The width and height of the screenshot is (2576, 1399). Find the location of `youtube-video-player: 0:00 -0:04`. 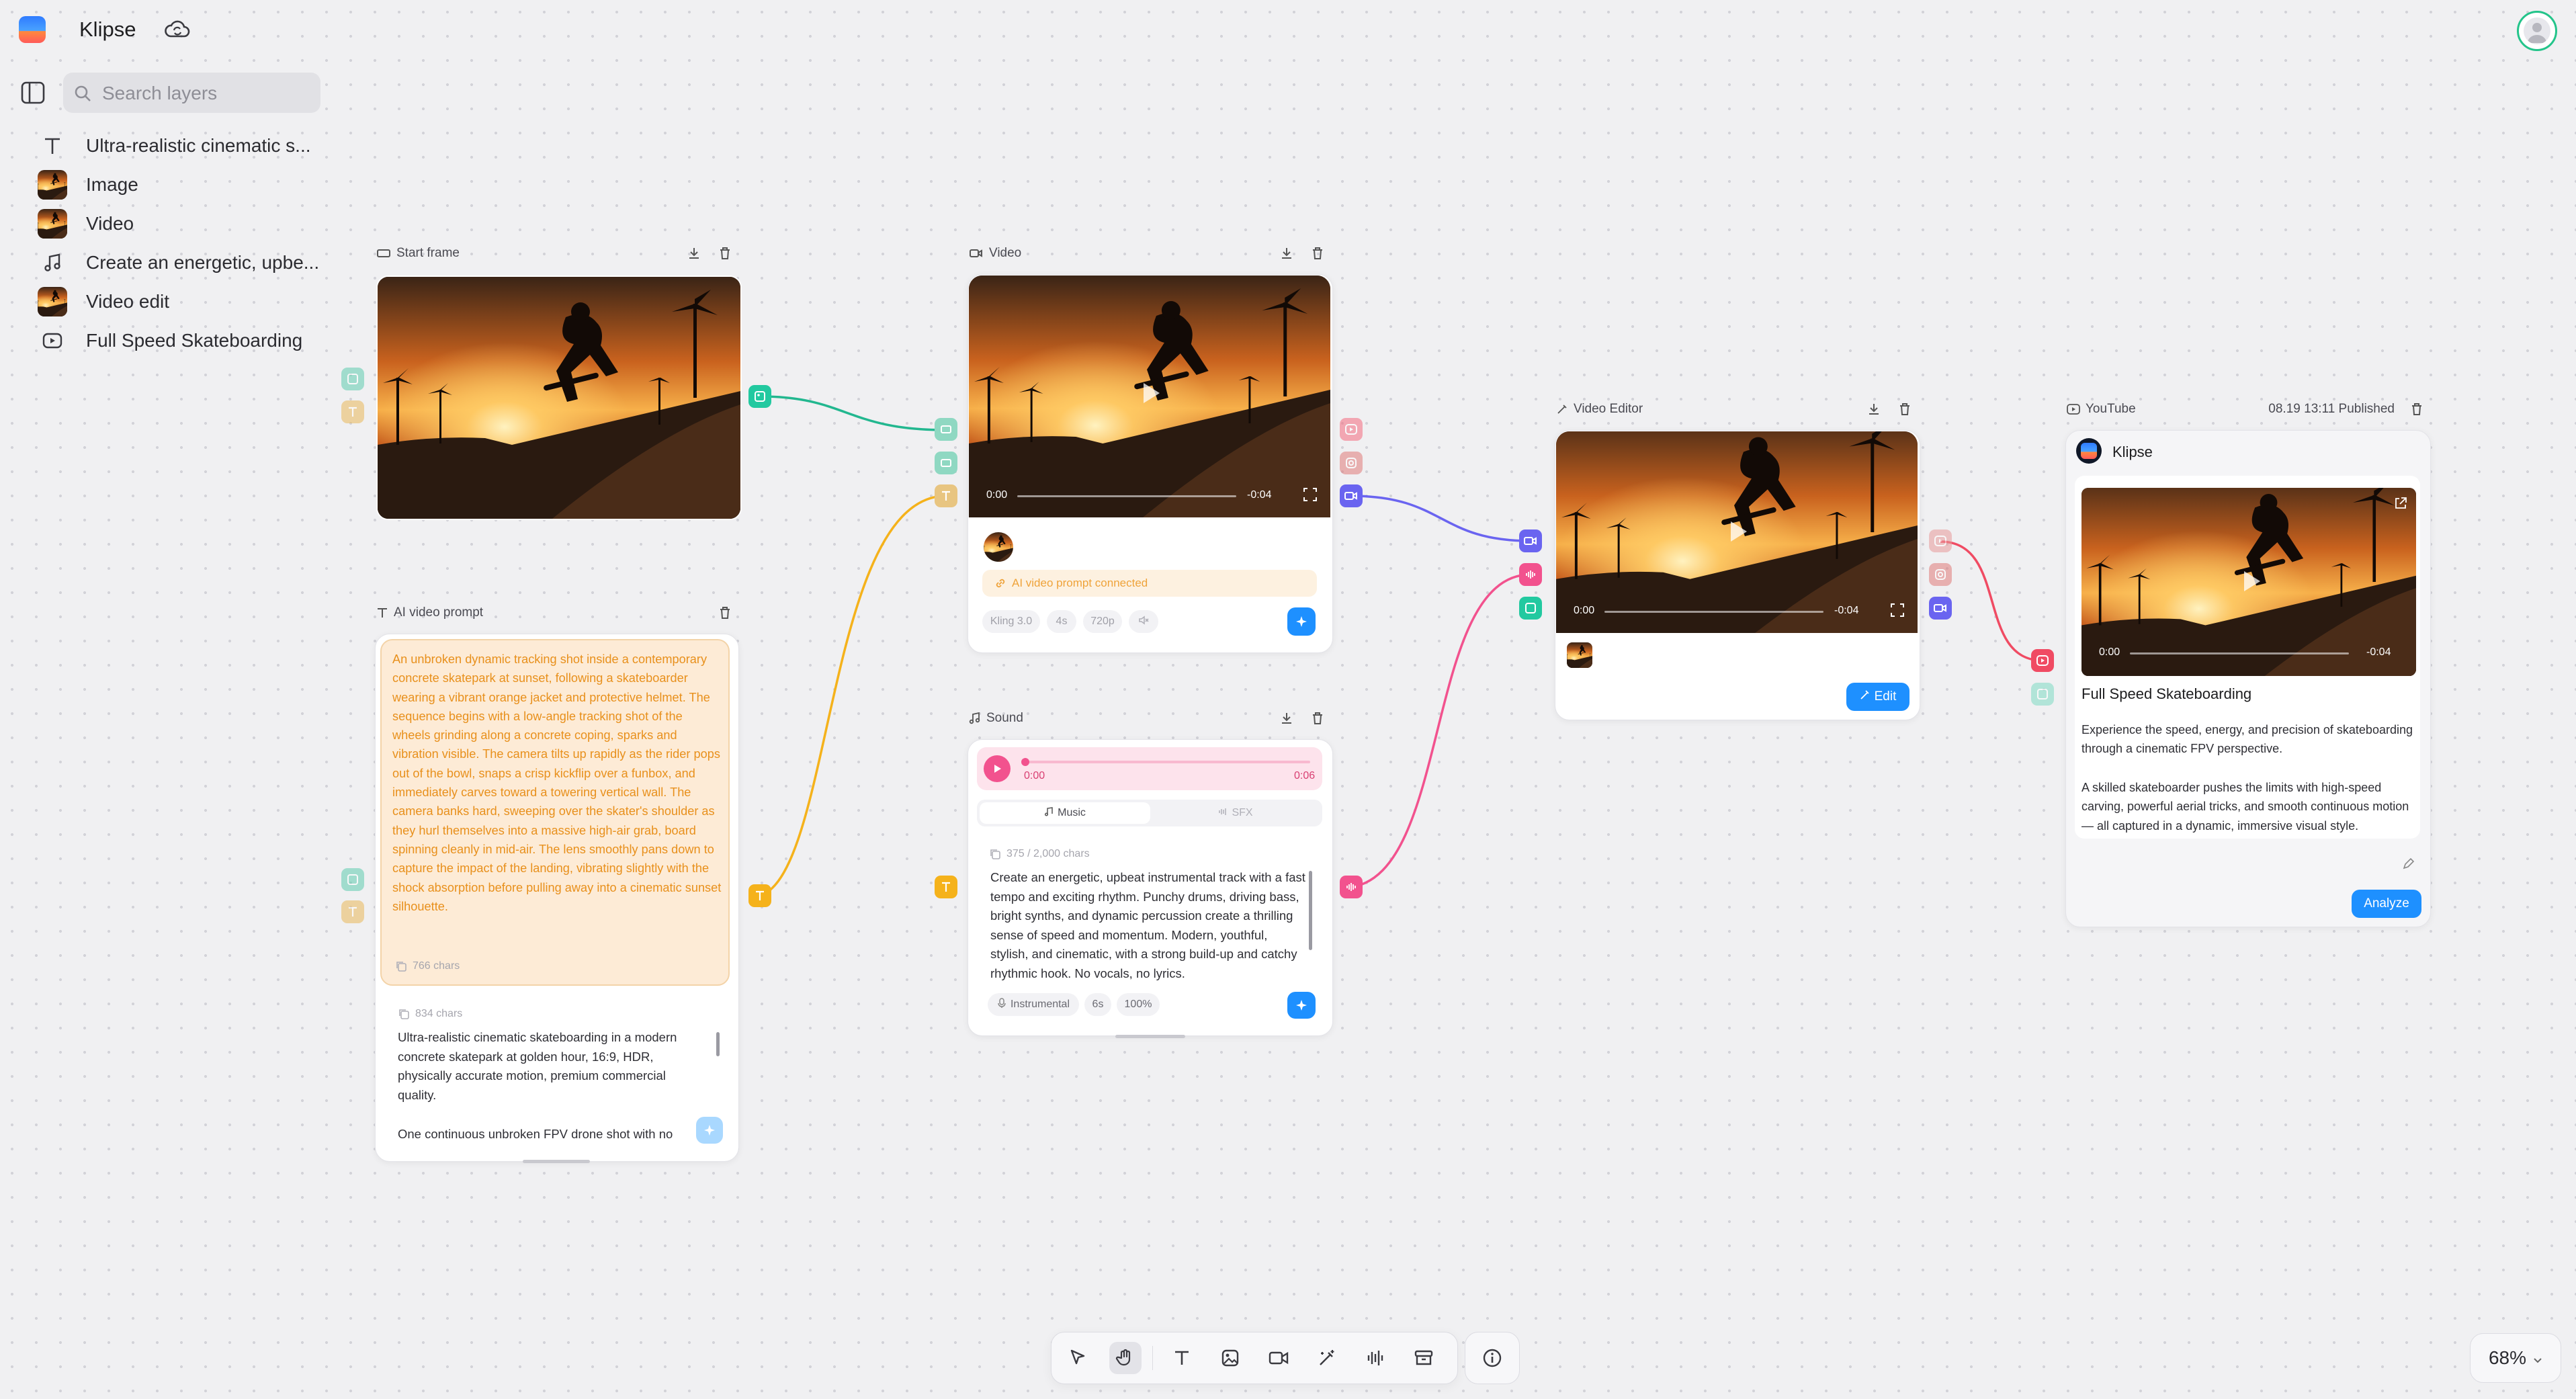

youtube-video-player: 0:00 -0:04 is located at coordinates (2248, 582).